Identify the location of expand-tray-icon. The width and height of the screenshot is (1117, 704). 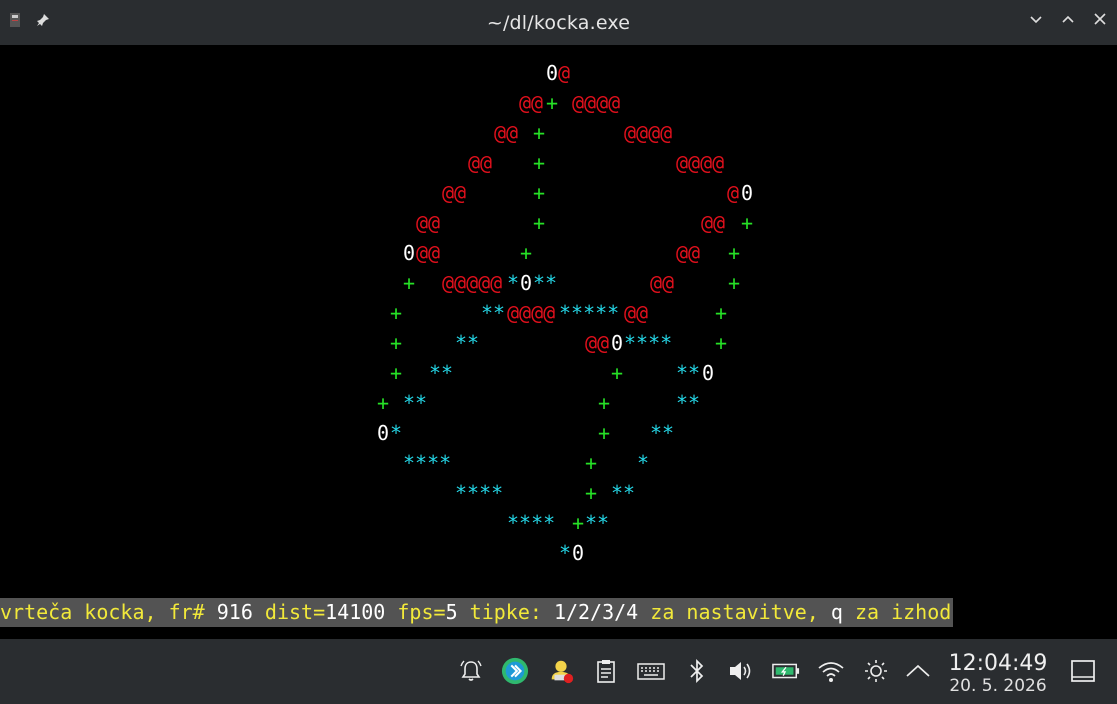
(918, 671).